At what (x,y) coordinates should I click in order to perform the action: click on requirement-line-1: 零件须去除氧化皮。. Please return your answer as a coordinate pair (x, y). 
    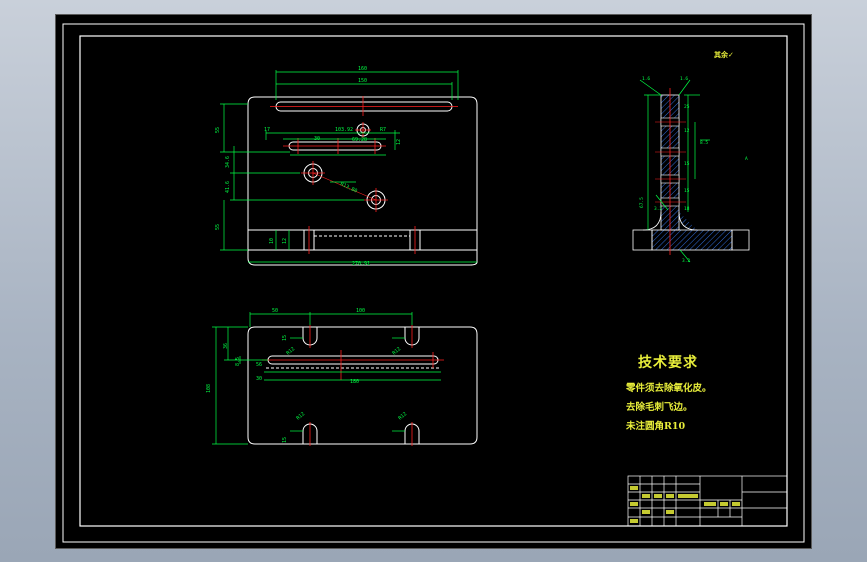
    Looking at the image, I should click on (669, 388).